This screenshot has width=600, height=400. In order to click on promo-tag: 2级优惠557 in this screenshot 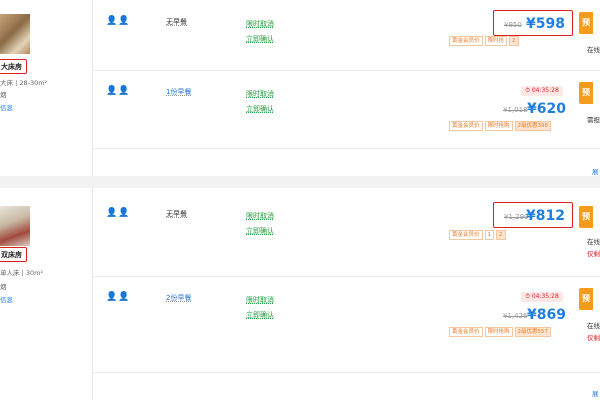, I will do `click(533, 332)`.